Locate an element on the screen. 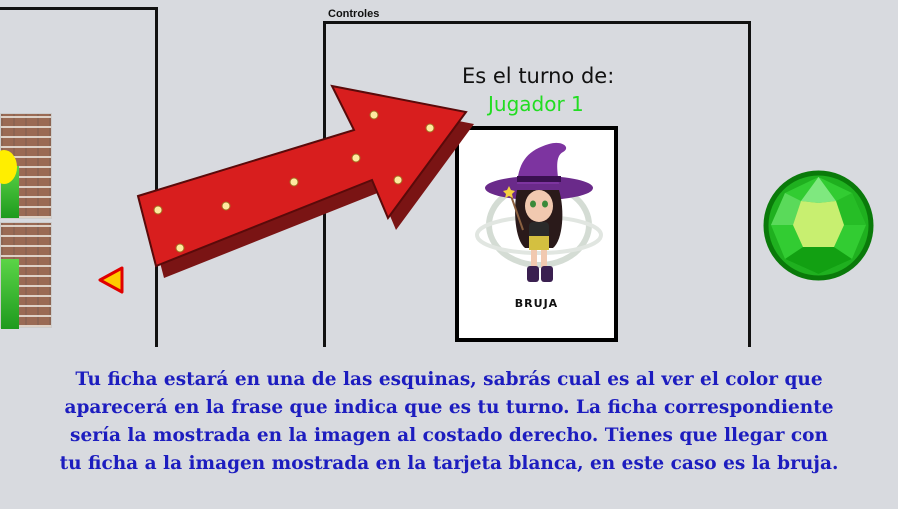 This screenshot has width=898, height=509. turn-label: Es el turno de: is located at coordinates (538, 76).